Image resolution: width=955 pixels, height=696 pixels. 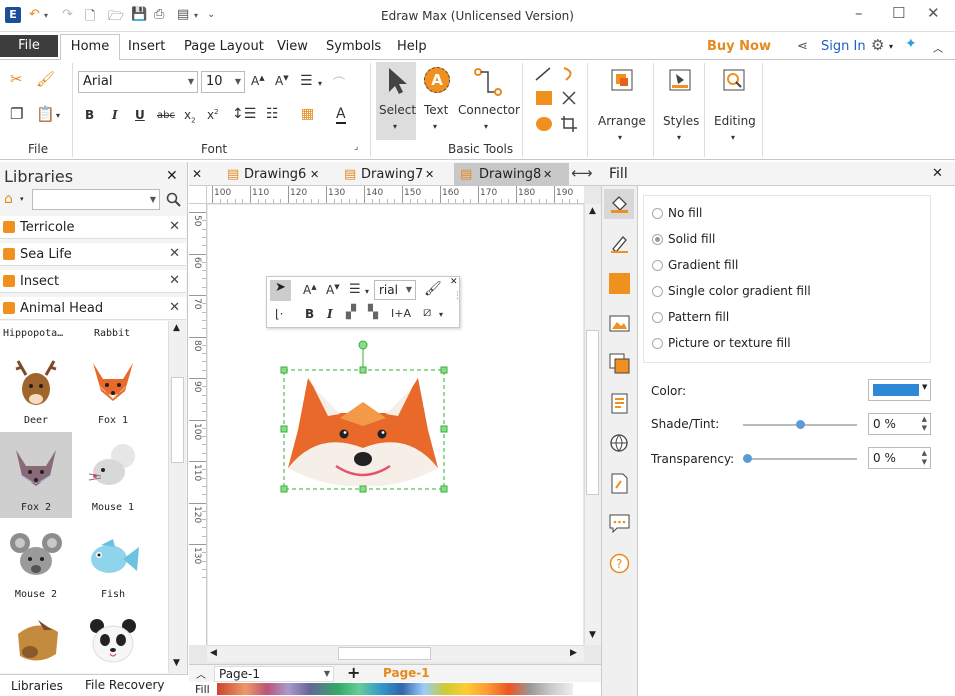 I want to click on spinner-arrows-icon: ▲ ▼, so click(x=924, y=424).